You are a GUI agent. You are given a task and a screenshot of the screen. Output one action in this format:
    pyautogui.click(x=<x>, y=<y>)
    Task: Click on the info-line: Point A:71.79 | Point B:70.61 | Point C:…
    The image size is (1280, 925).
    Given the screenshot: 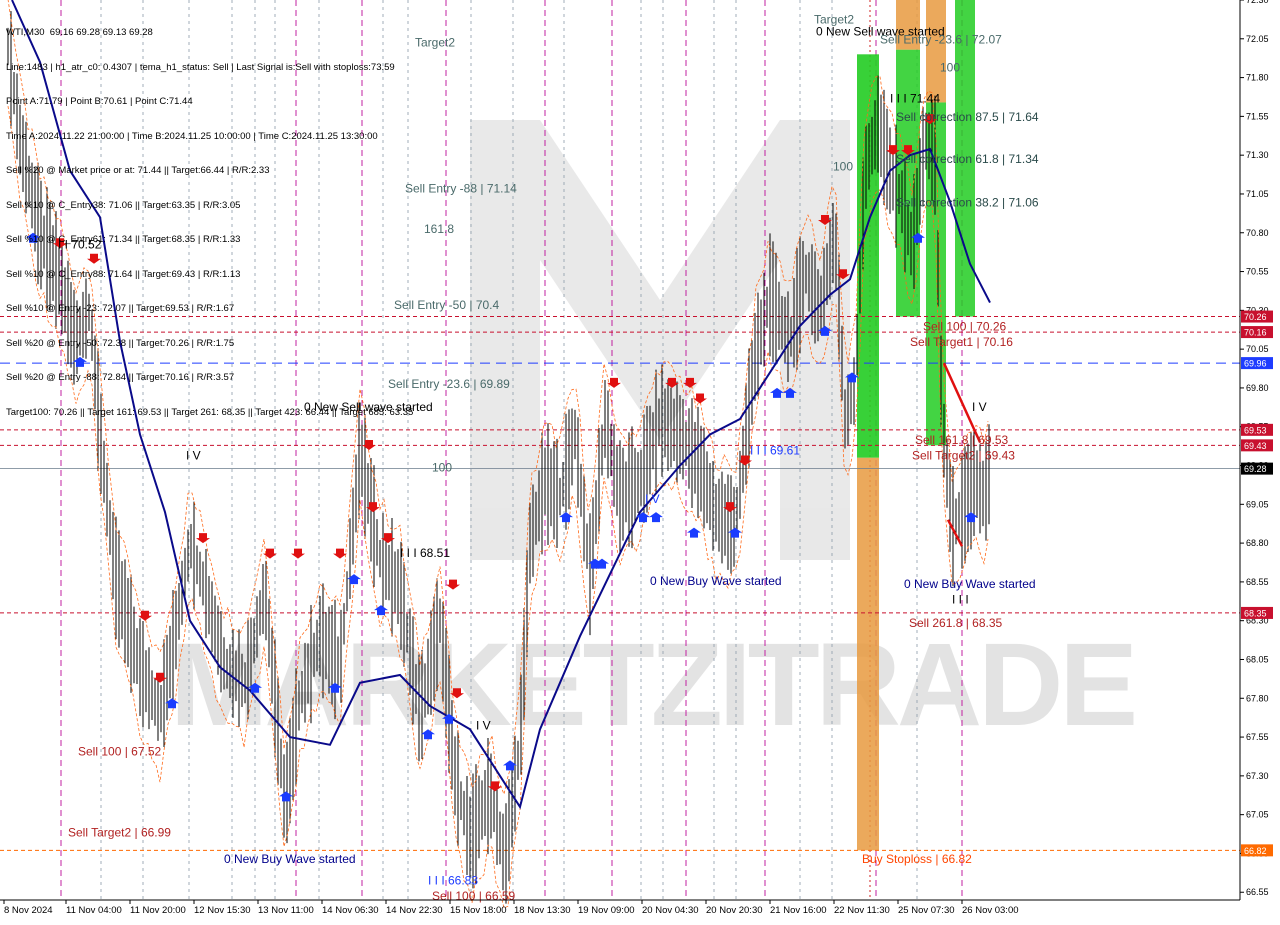 What is the action you would take?
    pyautogui.click(x=99, y=101)
    